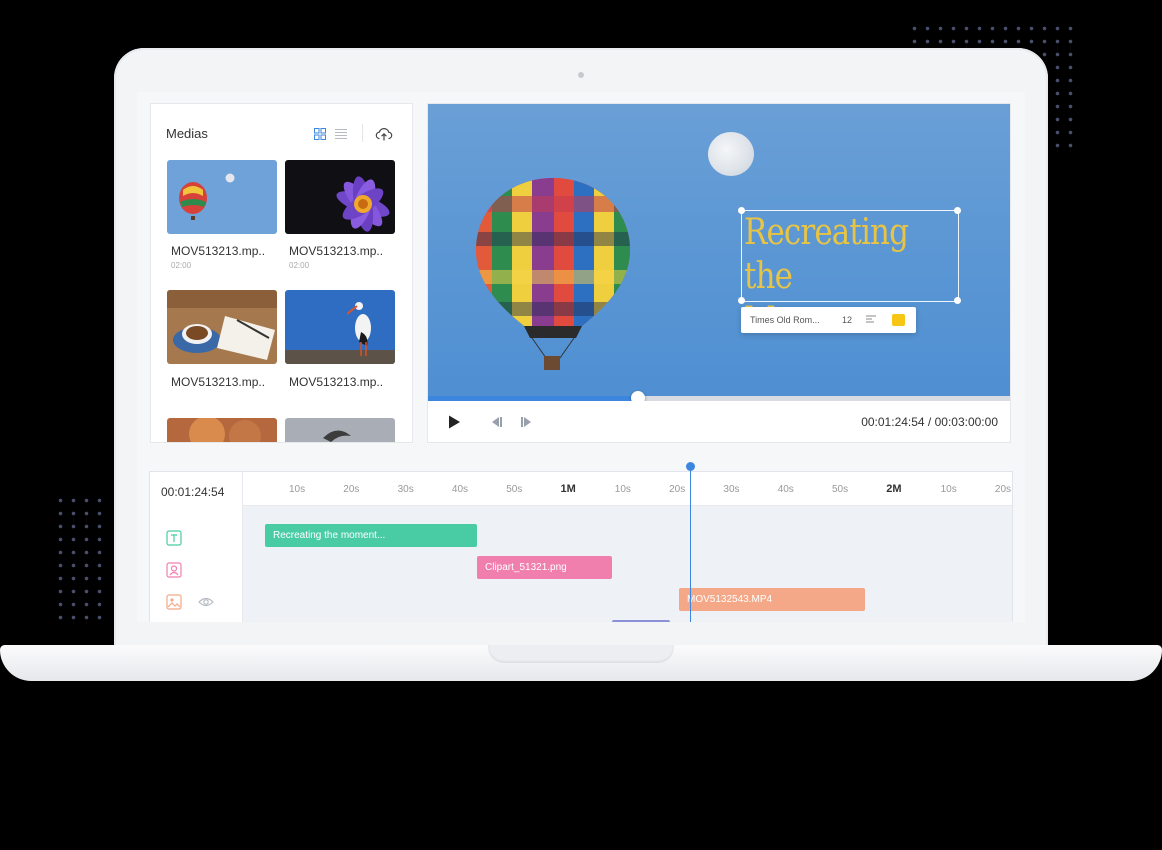  What do you see at coordinates (847, 320) in the screenshot?
I see `font-size-select: 12` at bounding box center [847, 320].